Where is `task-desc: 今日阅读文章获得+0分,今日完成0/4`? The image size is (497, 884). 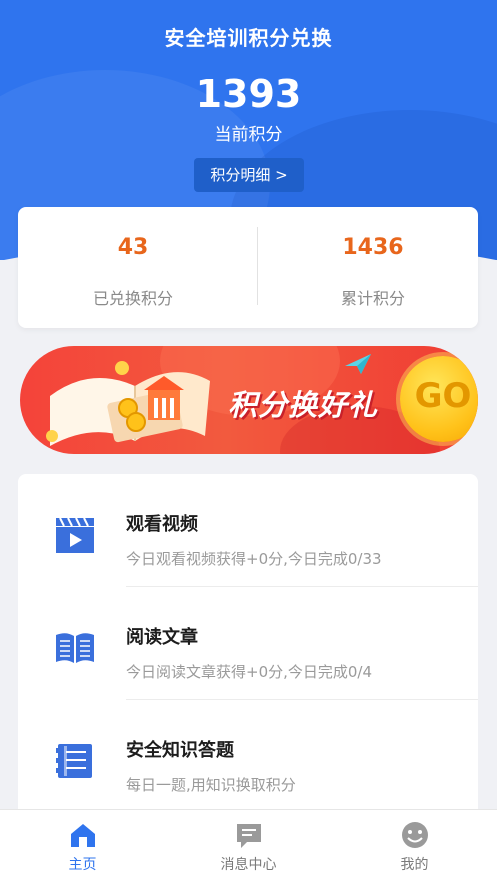 task-desc: 今日阅读文章获得+0分,今日完成0/4 is located at coordinates (249, 672).